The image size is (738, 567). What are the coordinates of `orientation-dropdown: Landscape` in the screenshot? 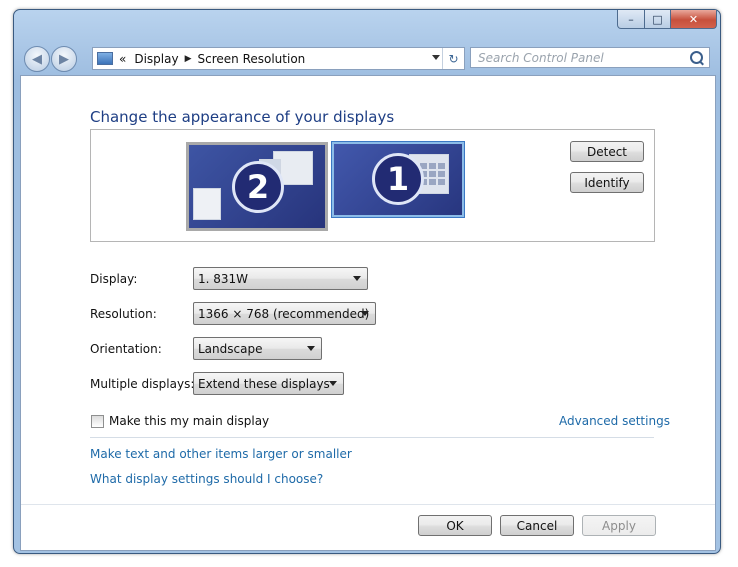 It's located at (257, 348).